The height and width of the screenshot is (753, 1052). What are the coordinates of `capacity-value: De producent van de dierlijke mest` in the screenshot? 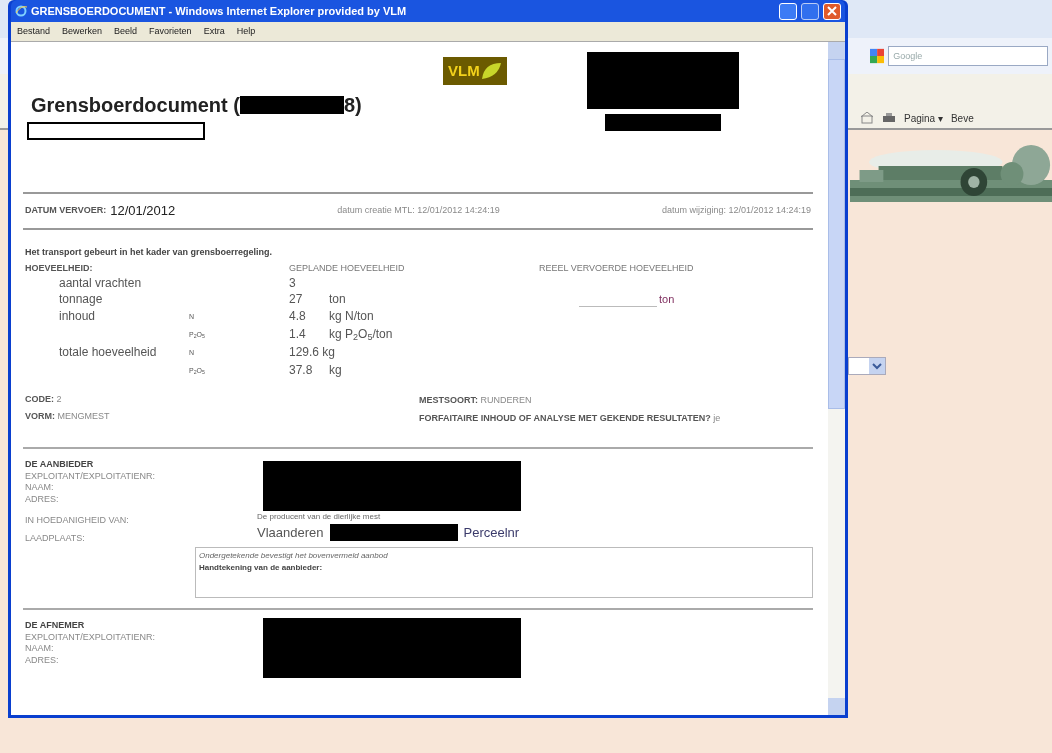 It's located at (319, 517).